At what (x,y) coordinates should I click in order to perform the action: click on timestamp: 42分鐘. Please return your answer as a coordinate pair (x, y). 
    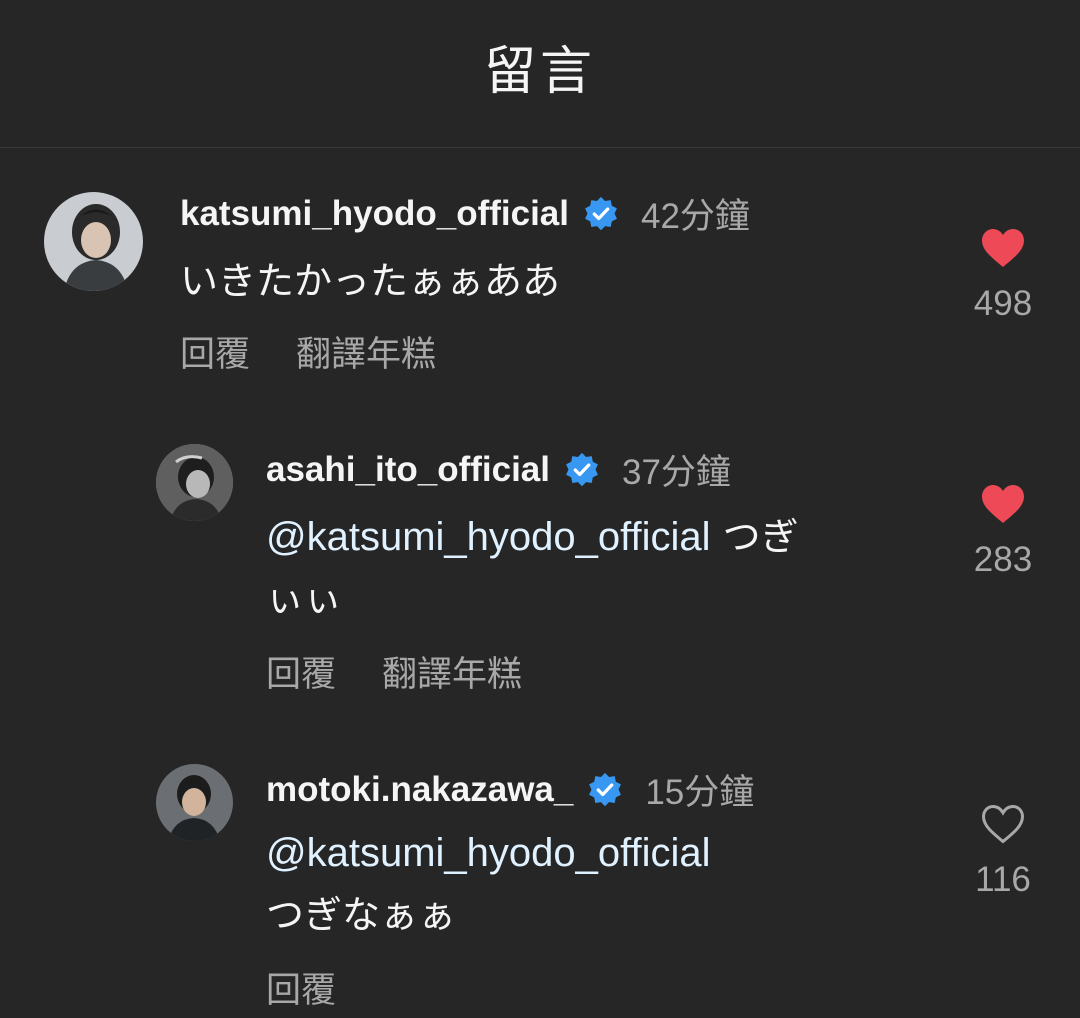
    Looking at the image, I should click on (695, 216).